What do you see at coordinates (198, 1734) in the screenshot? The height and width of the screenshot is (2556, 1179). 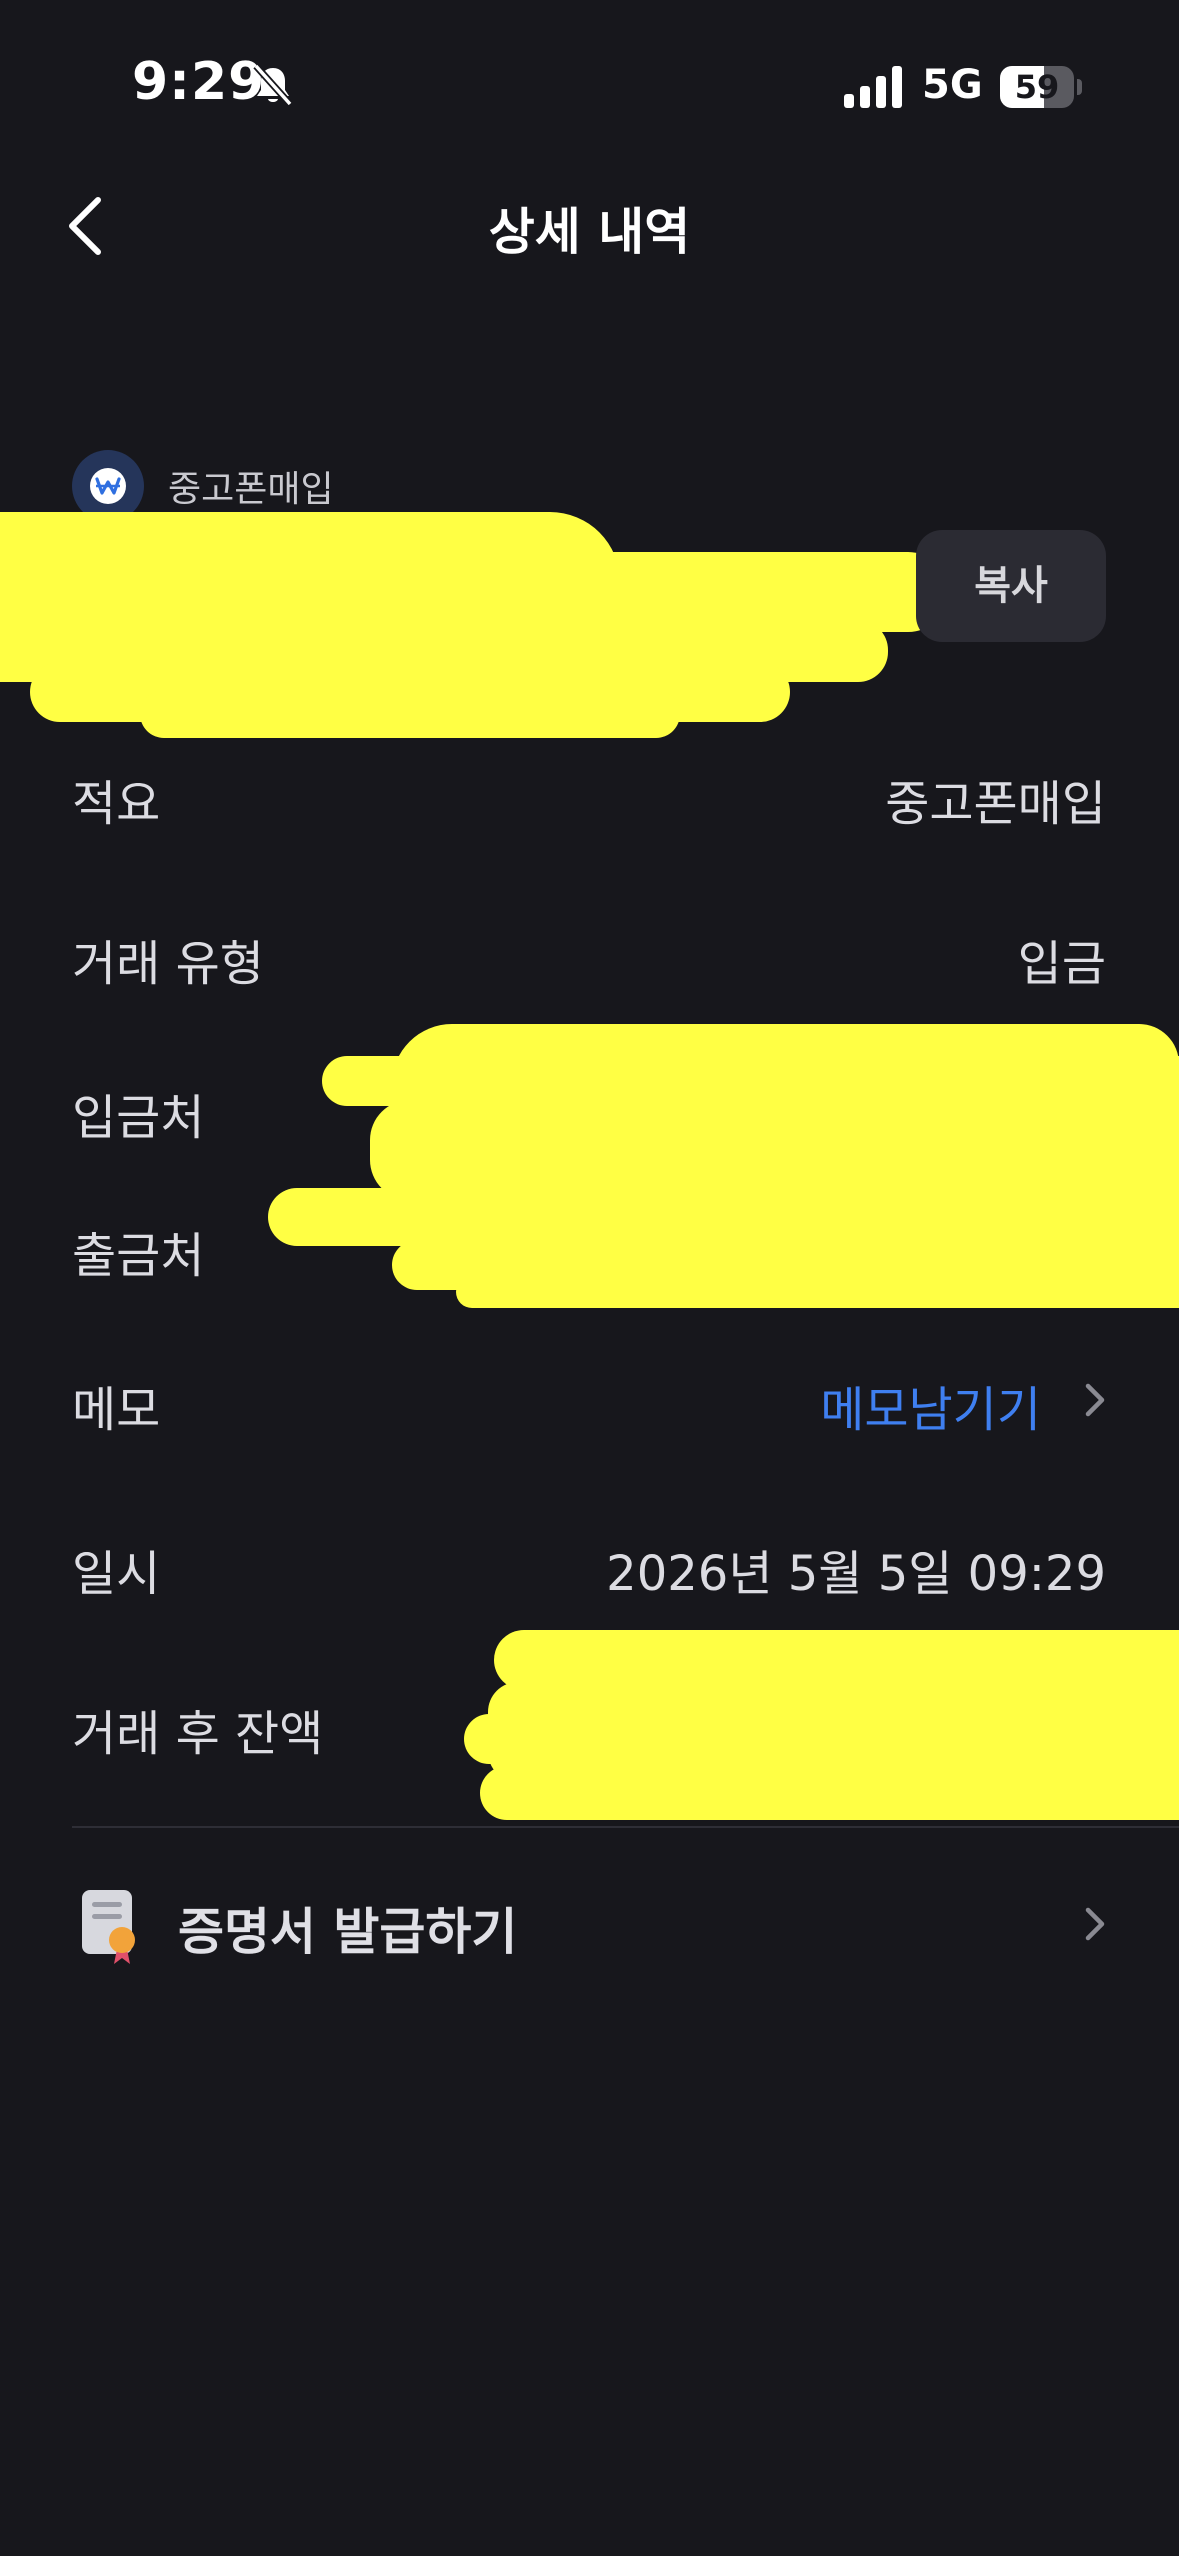 I see `balance-after-label: 거래 후 잔액` at bounding box center [198, 1734].